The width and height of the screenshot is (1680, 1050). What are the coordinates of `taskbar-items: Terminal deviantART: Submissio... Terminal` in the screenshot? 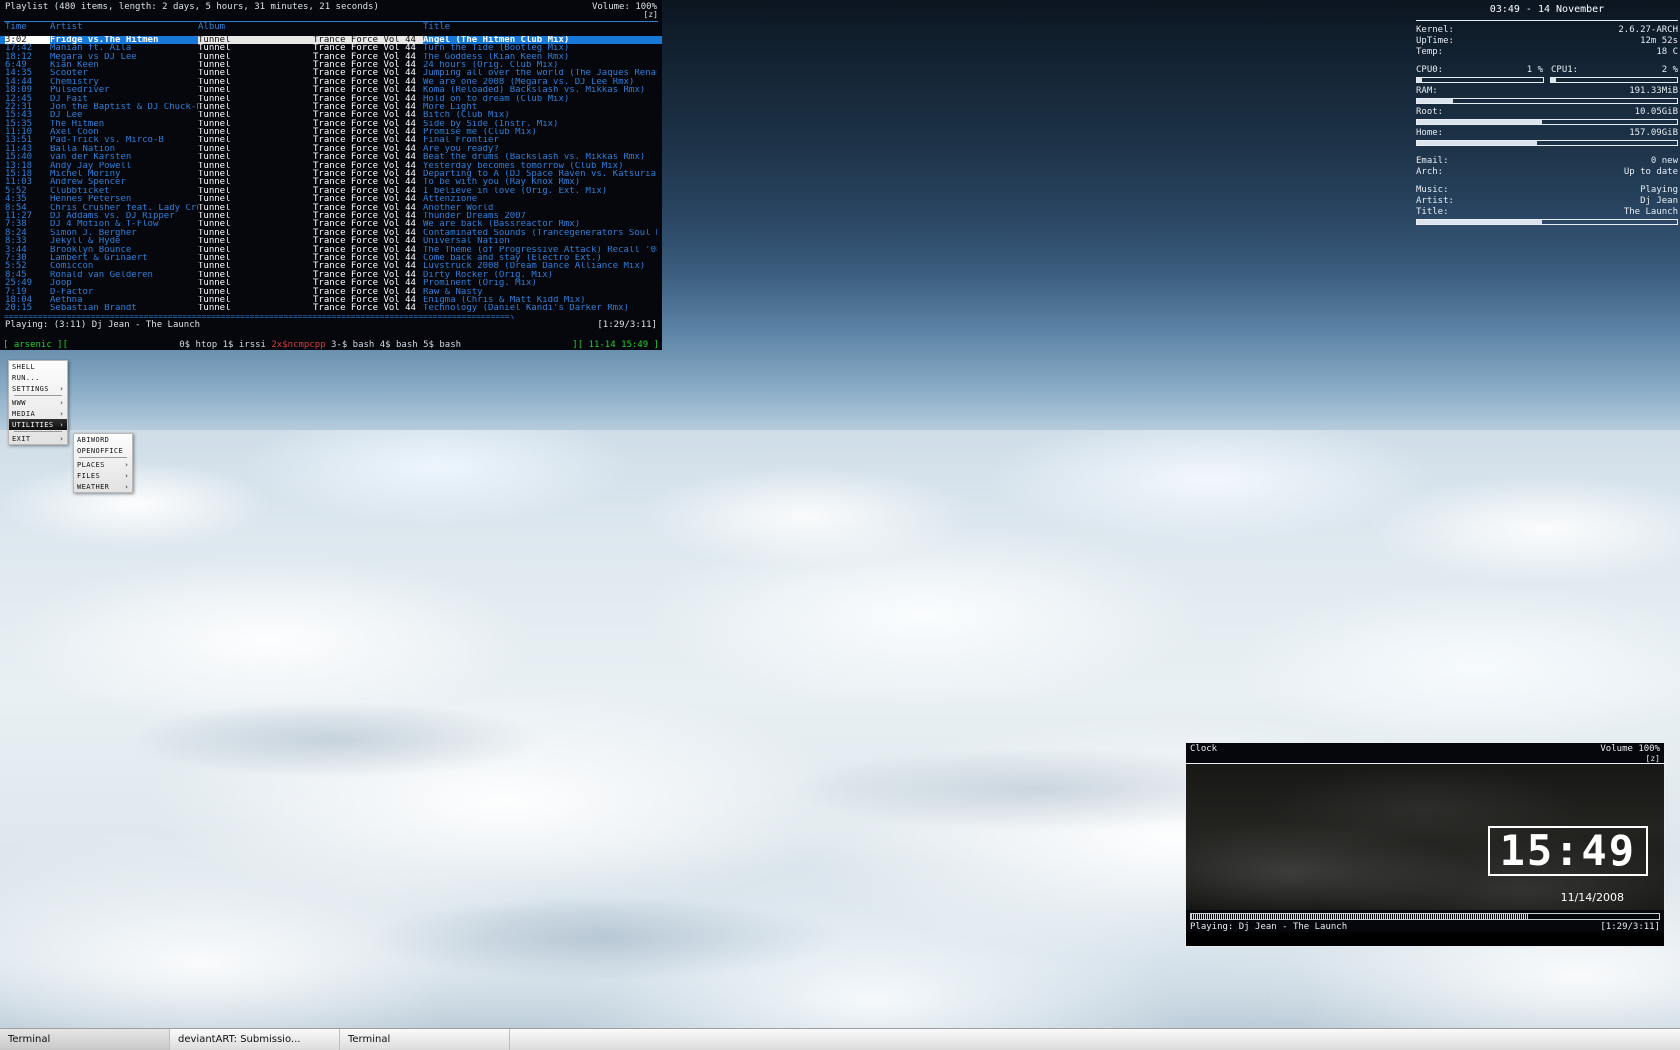 It's located at (255, 1039).